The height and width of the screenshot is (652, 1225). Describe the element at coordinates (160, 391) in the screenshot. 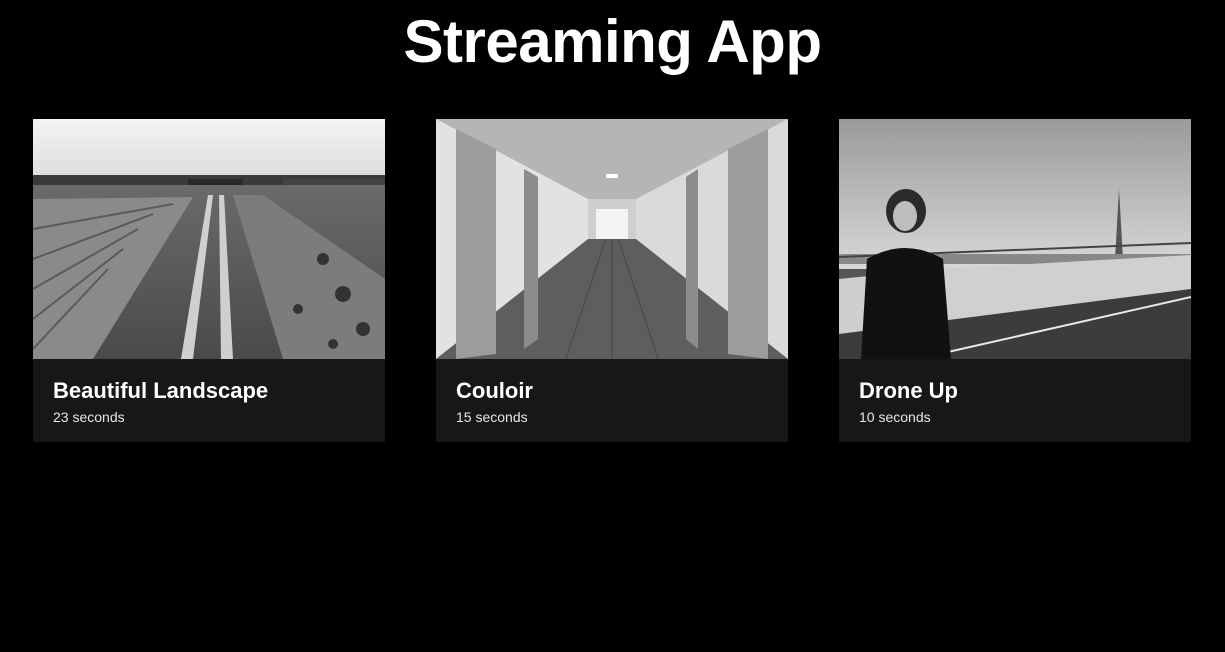

I see `video-title: Beautiful Landscape` at that location.